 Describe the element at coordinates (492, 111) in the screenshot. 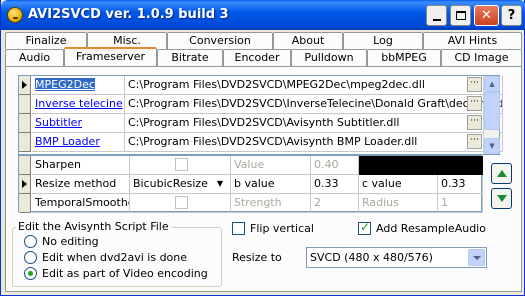

I see `scroll-thumb` at that location.